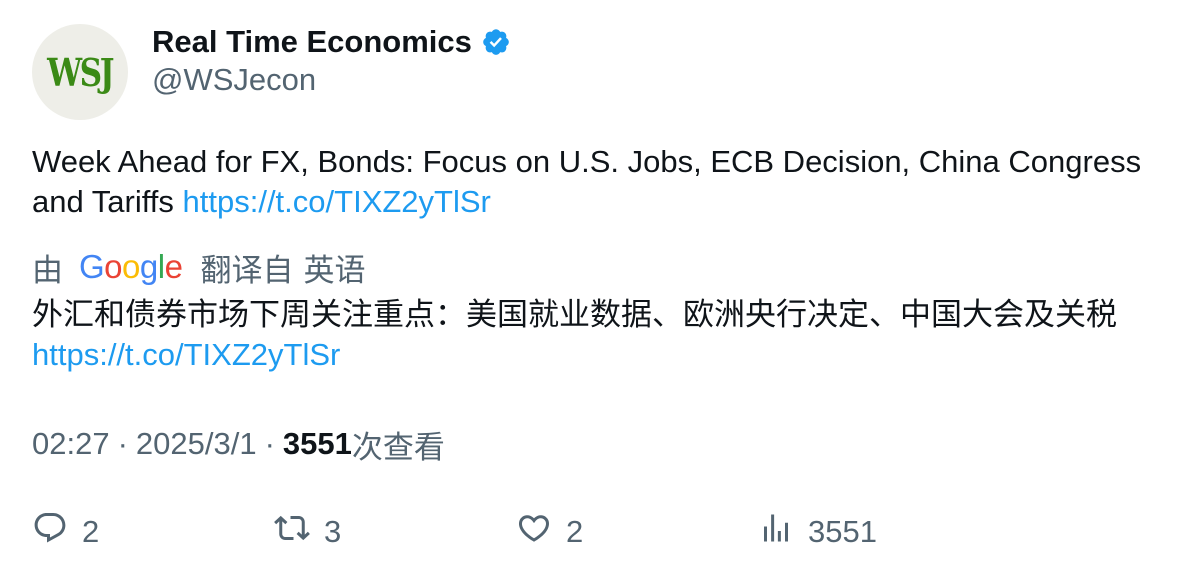 This screenshot has height=578, width=1196. I want to click on like-button: 2, so click(549, 532).